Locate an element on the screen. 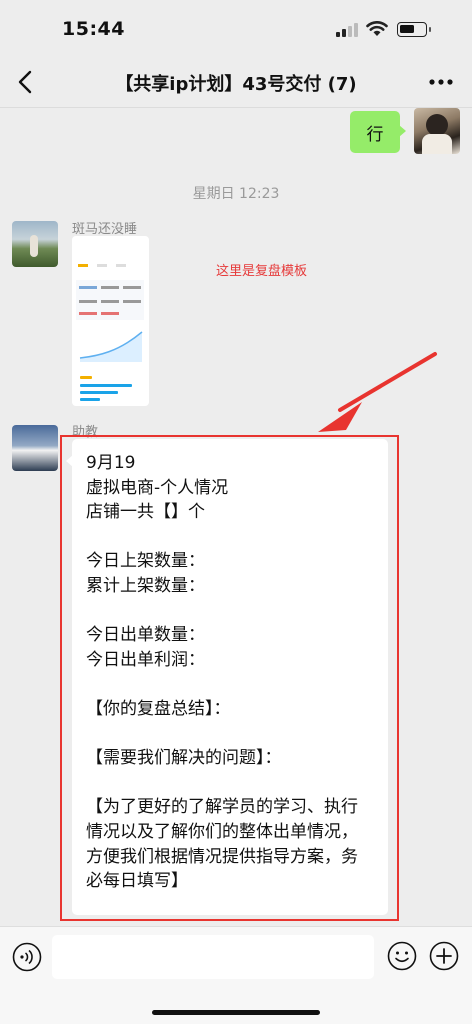 The image size is (472, 1024). chat-title: 【共享ip计划】43号交付 (7) is located at coordinates (236, 84).